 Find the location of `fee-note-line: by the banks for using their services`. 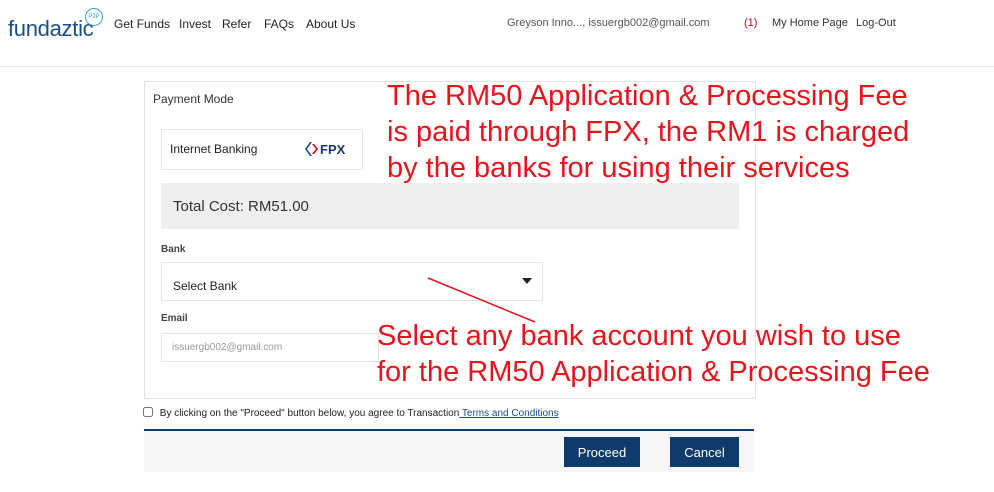

fee-note-line: by the banks for using their services is located at coordinates (618, 168).